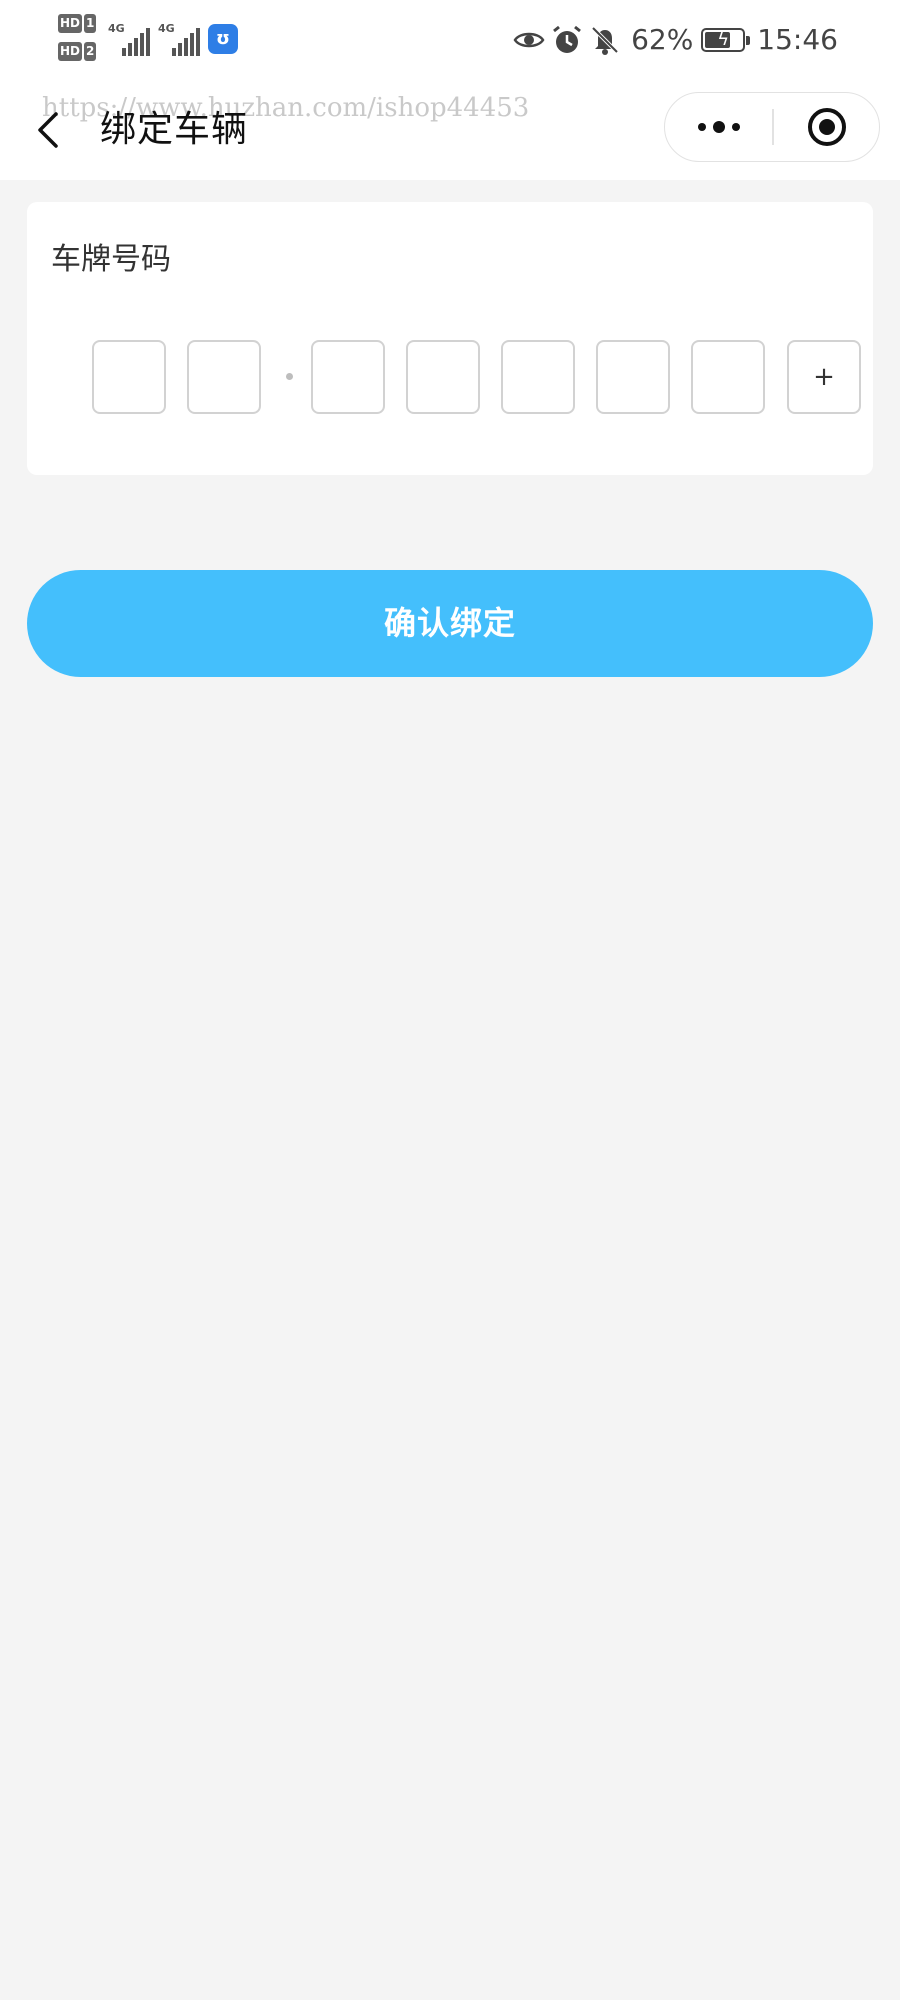 Image resolution: width=900 pixels, height=2000 pixels. Describe the element at coordinates (116, 28) in the screenshot. I see `network1-label: 4G` at that location.